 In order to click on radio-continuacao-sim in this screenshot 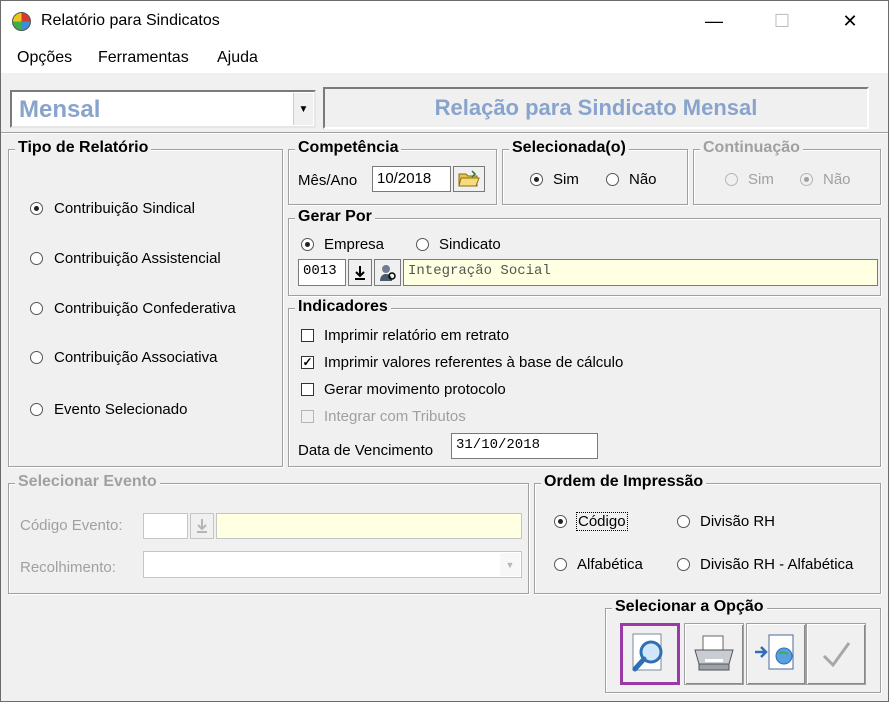, I will do `click(731, 179)`.